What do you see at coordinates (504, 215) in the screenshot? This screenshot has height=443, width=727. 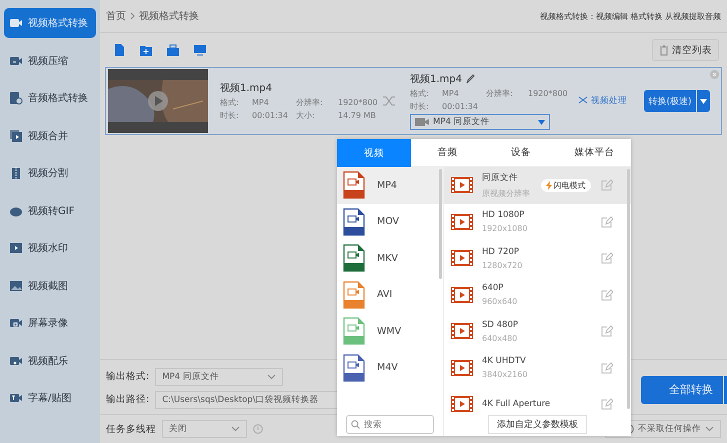 I see `preset-title: HD 1080P` at bounding box center [504, 215].